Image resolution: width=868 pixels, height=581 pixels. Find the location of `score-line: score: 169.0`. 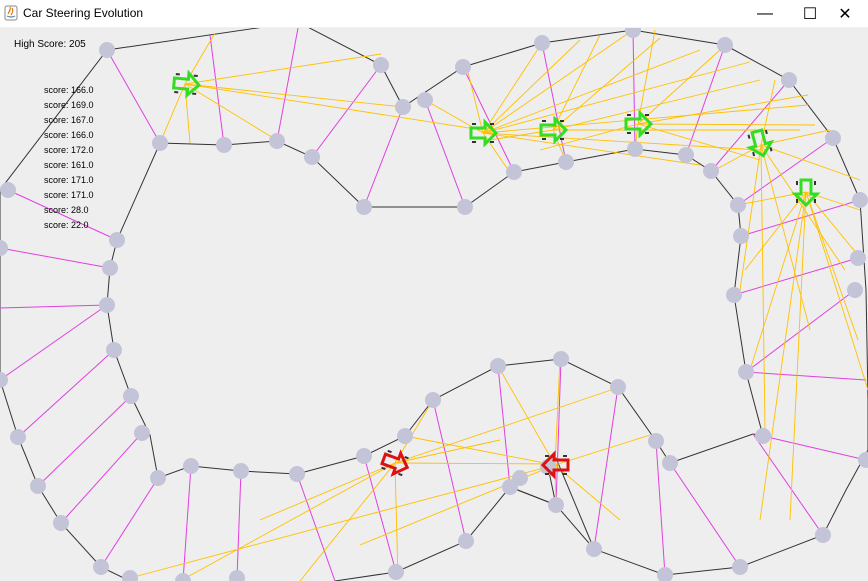

score-line: score: 169.0 is located at coordinates (69, 105).